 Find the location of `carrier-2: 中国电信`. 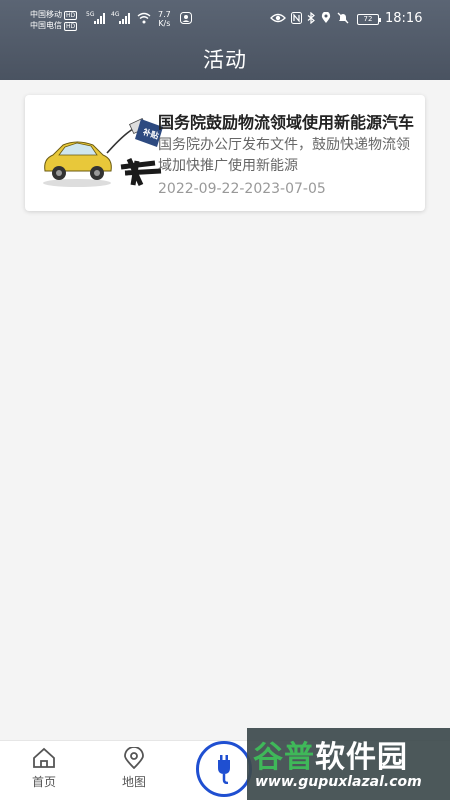

carrier-2: 中国电信 is located at coordinates (46, 25).